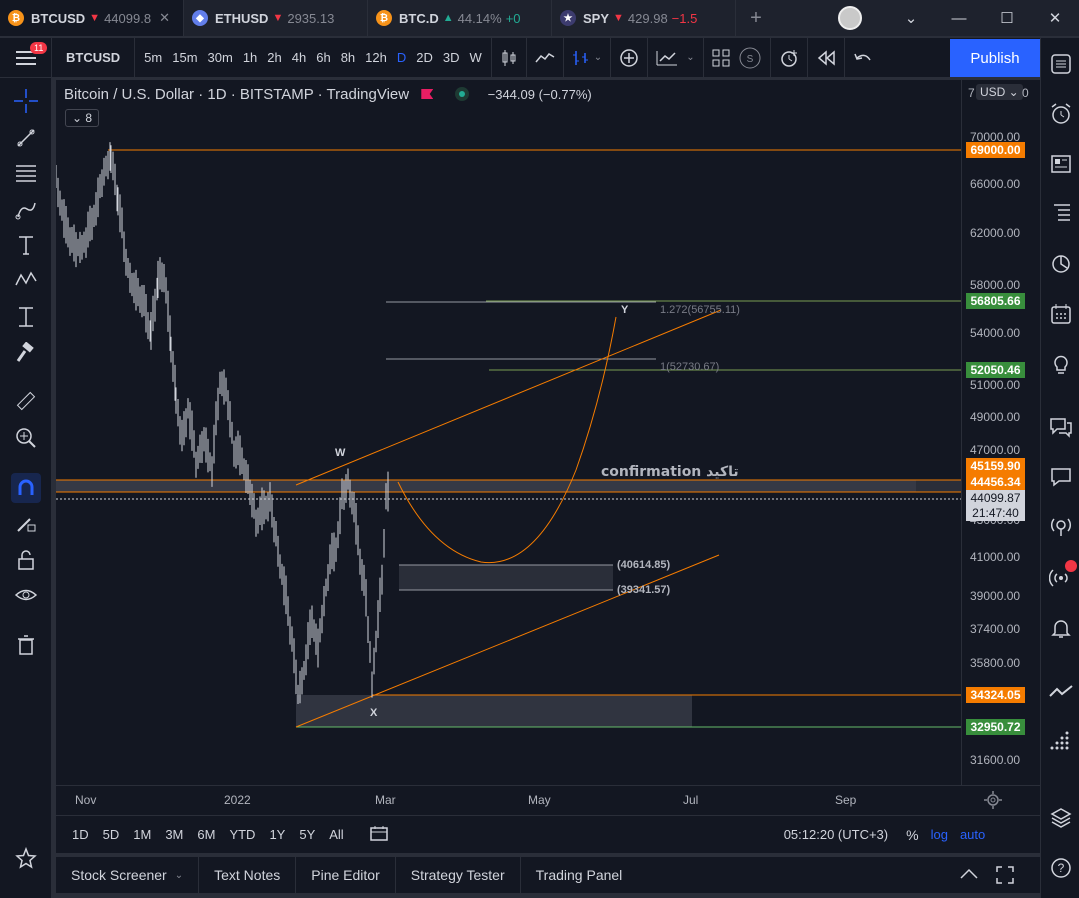 Image resolution: width=1079 pixels, height=898 pixels. Describe the element at coordinates (789, 57) in the screenshot. I see `alert-clock-icon` at that location.